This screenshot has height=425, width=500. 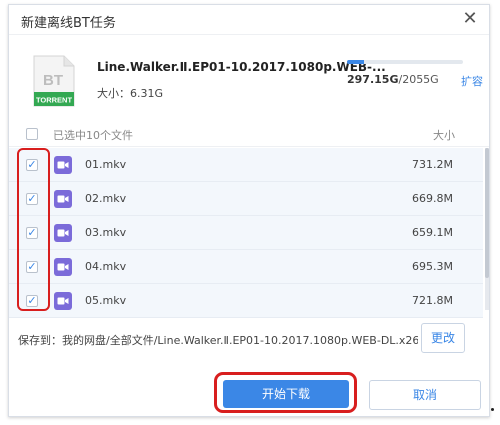 What do you see at coordinates (472, 81) in the screenshot?
I see `expand-storage-link: 扩容` at bounding box center [472, 81].